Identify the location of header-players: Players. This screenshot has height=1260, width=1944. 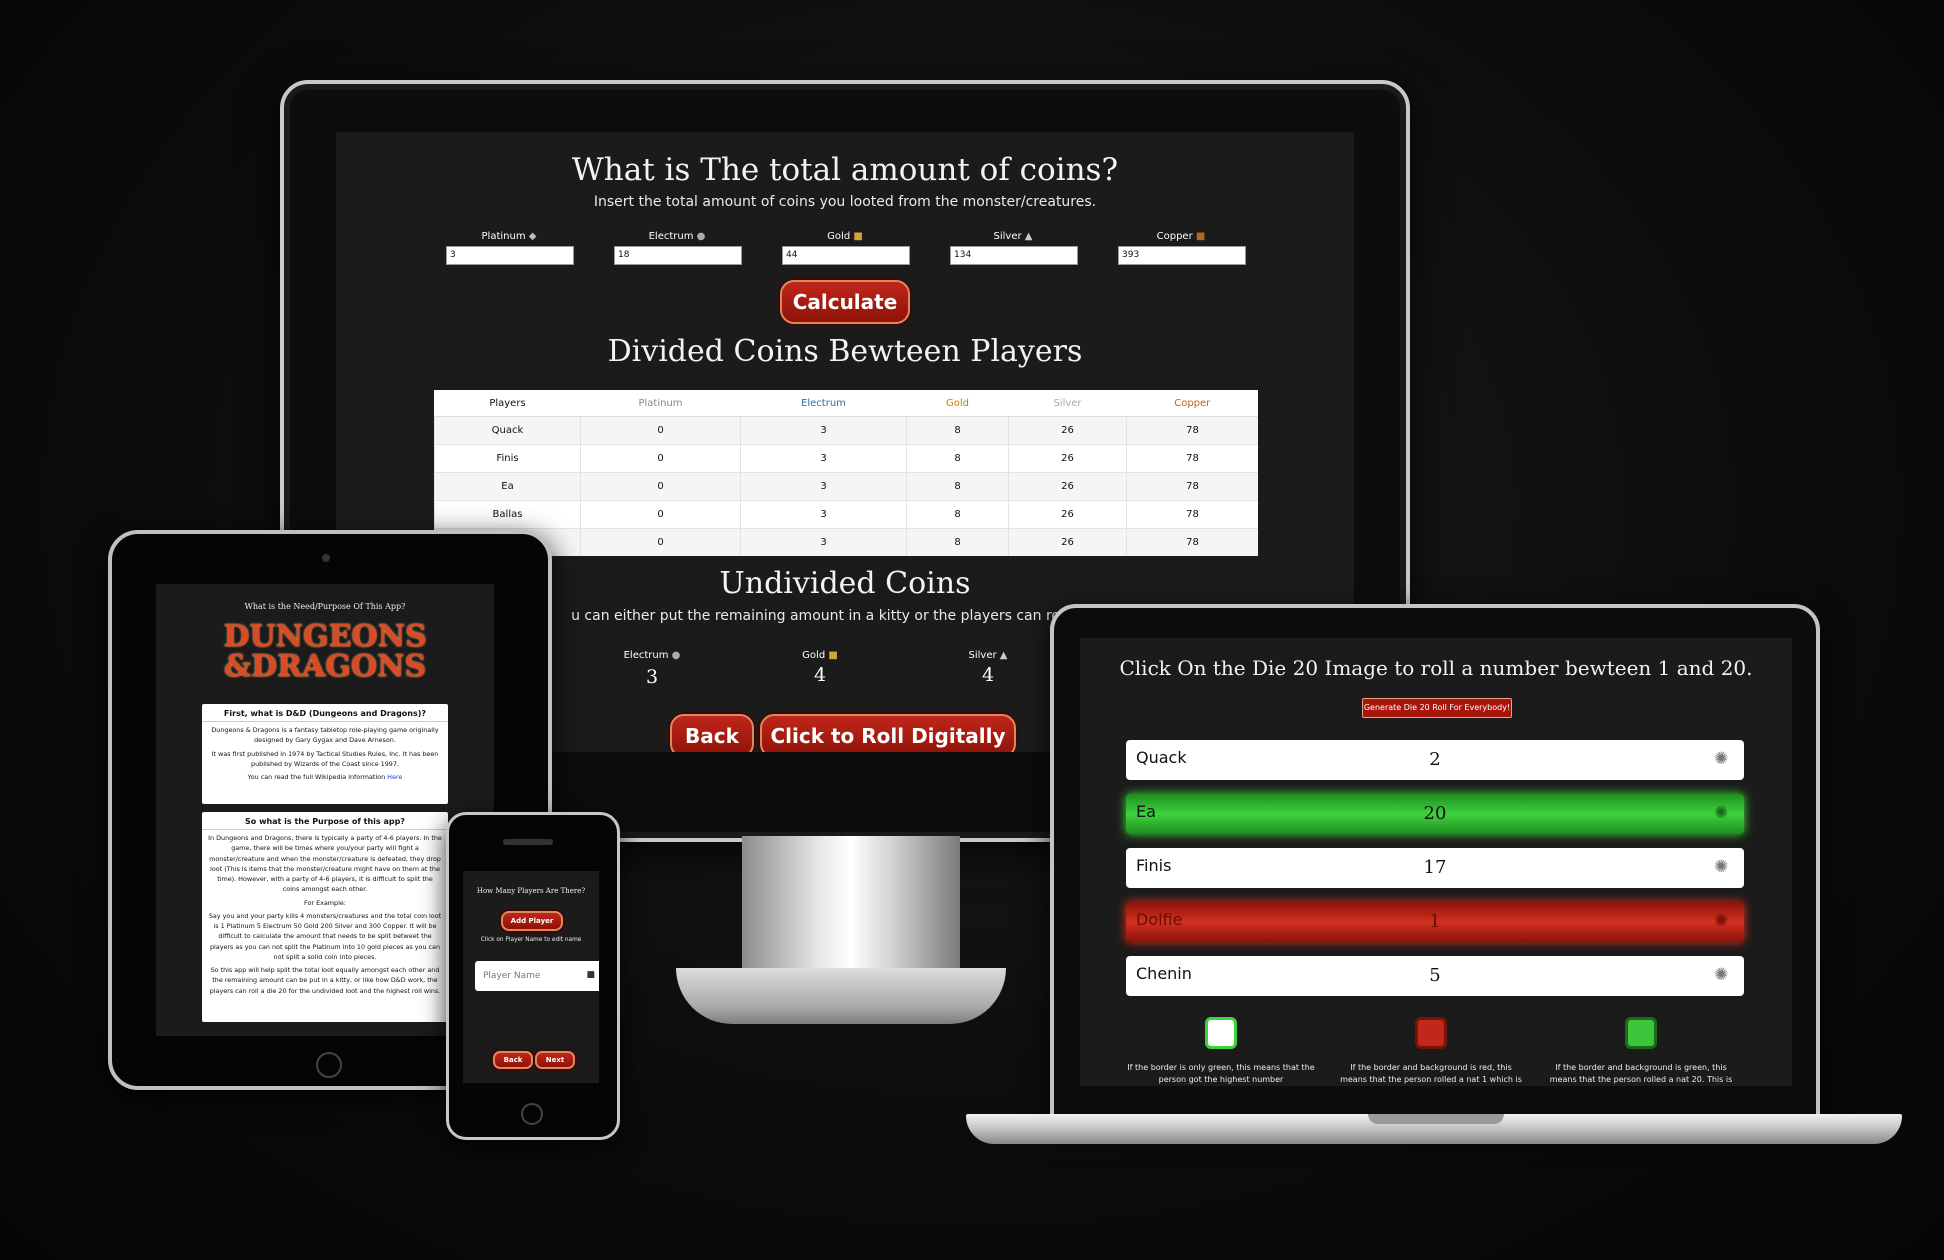
(507, 403).